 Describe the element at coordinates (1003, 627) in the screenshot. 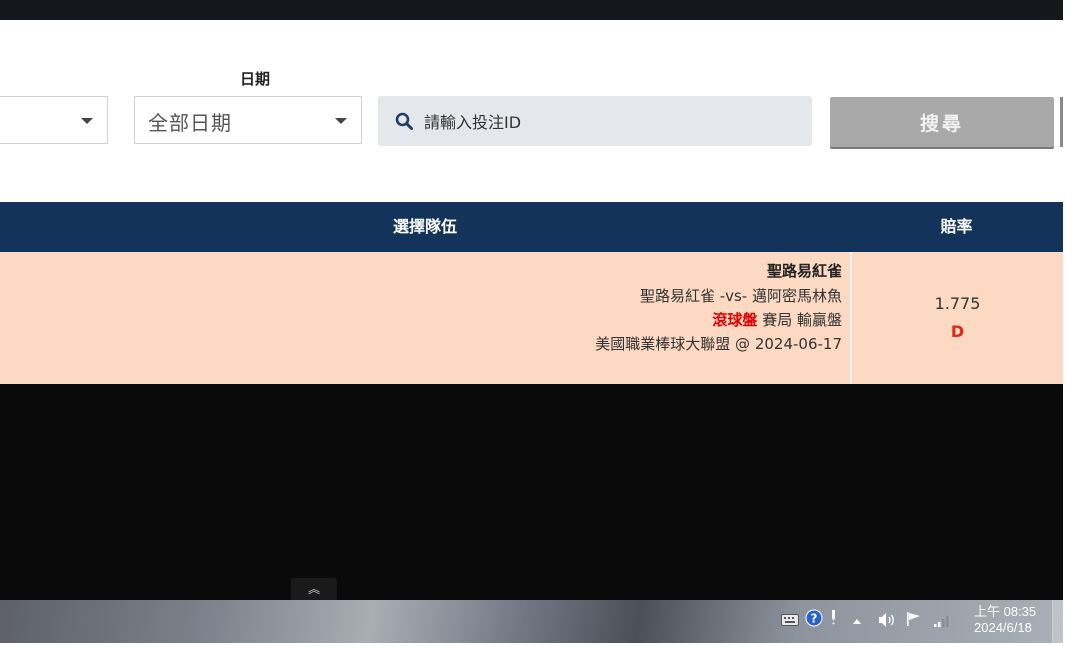

I see `clock-date: 2024/6/18` at that location.